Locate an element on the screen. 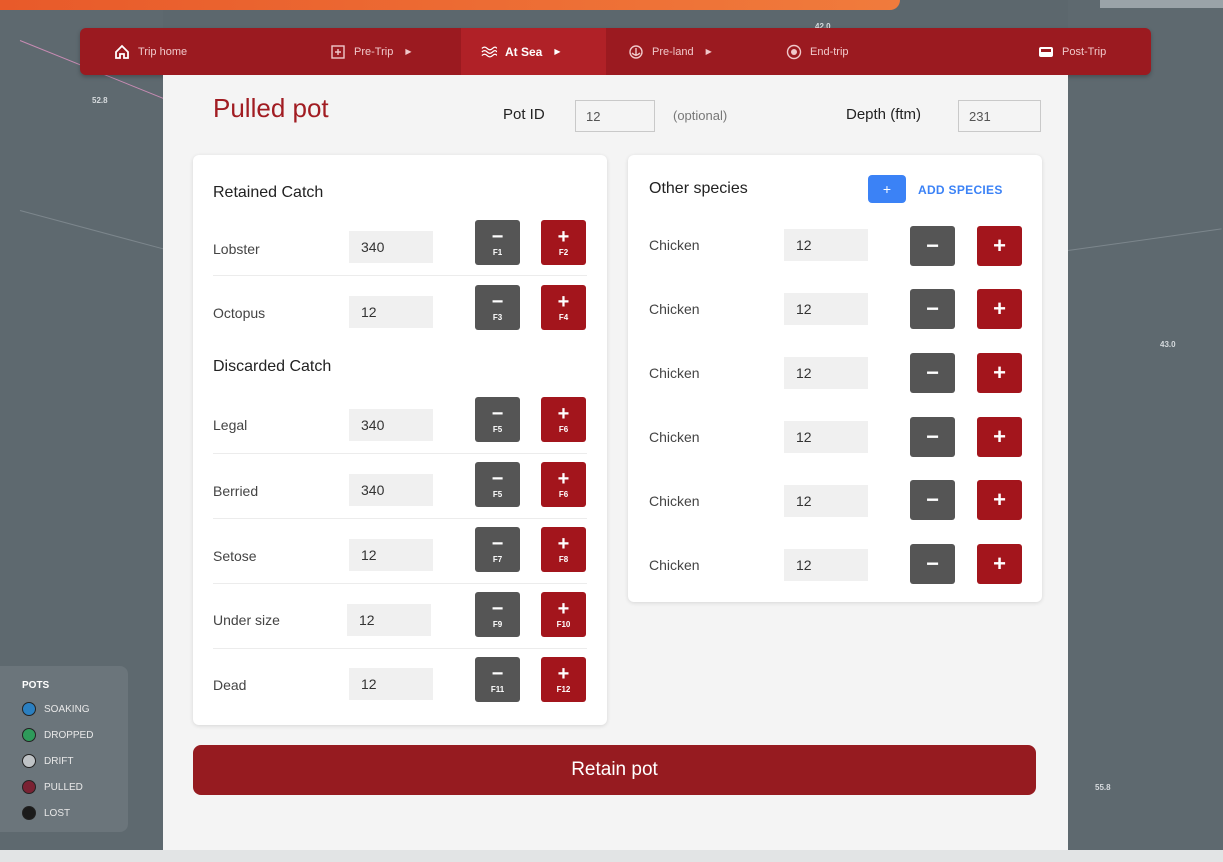 The image size is (1223, 862). shortcut-key: F11 is located at coordinates (497, 689).